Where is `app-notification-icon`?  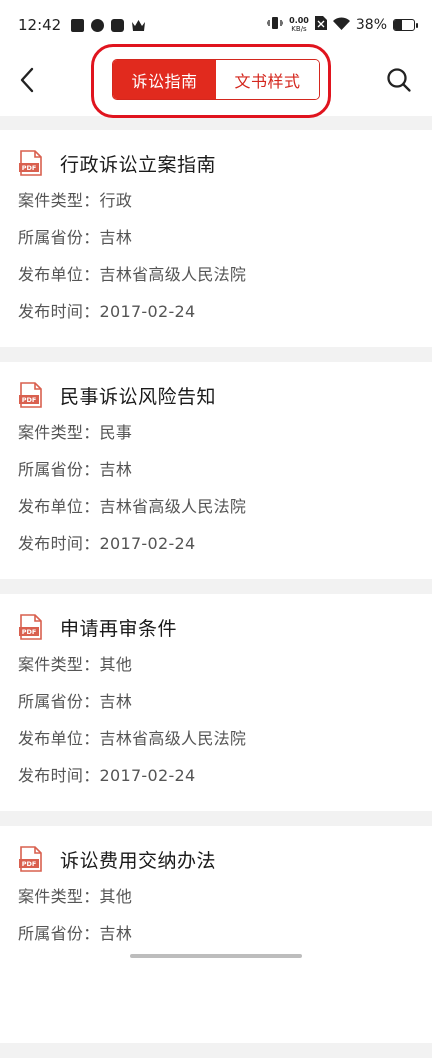 app-notification-icon is located at coordinates (97, 25).